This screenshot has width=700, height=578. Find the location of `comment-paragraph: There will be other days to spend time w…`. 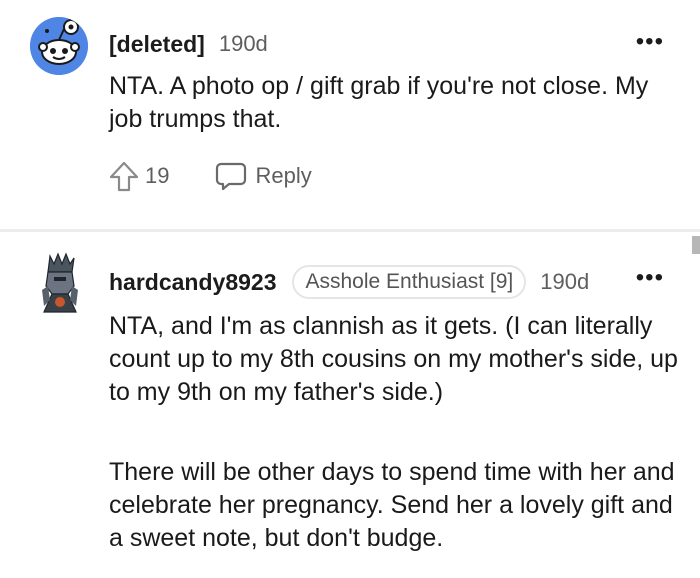

comment-paragraph: There will be other days to spend time w… is located at coordinates (392, 505).